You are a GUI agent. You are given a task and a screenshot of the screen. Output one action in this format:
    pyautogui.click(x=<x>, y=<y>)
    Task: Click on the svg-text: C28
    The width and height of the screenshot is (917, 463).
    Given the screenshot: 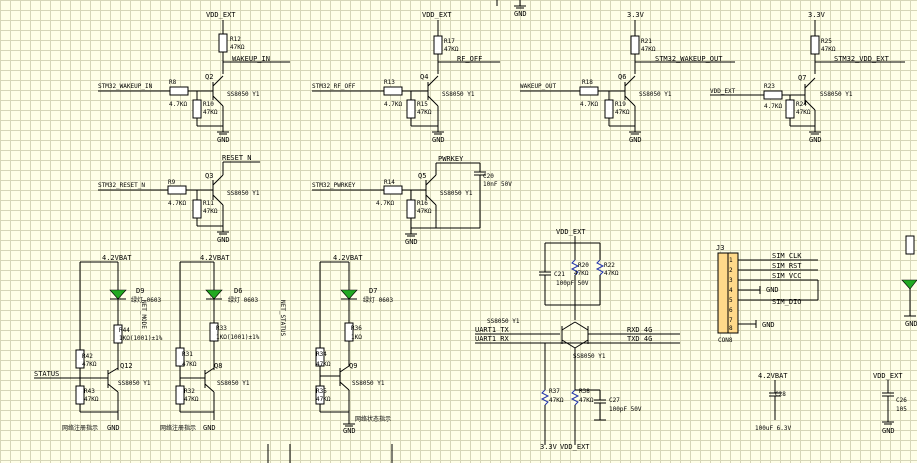 What is the action you would take?
    pyautogui.click(x=780, y=394)
    